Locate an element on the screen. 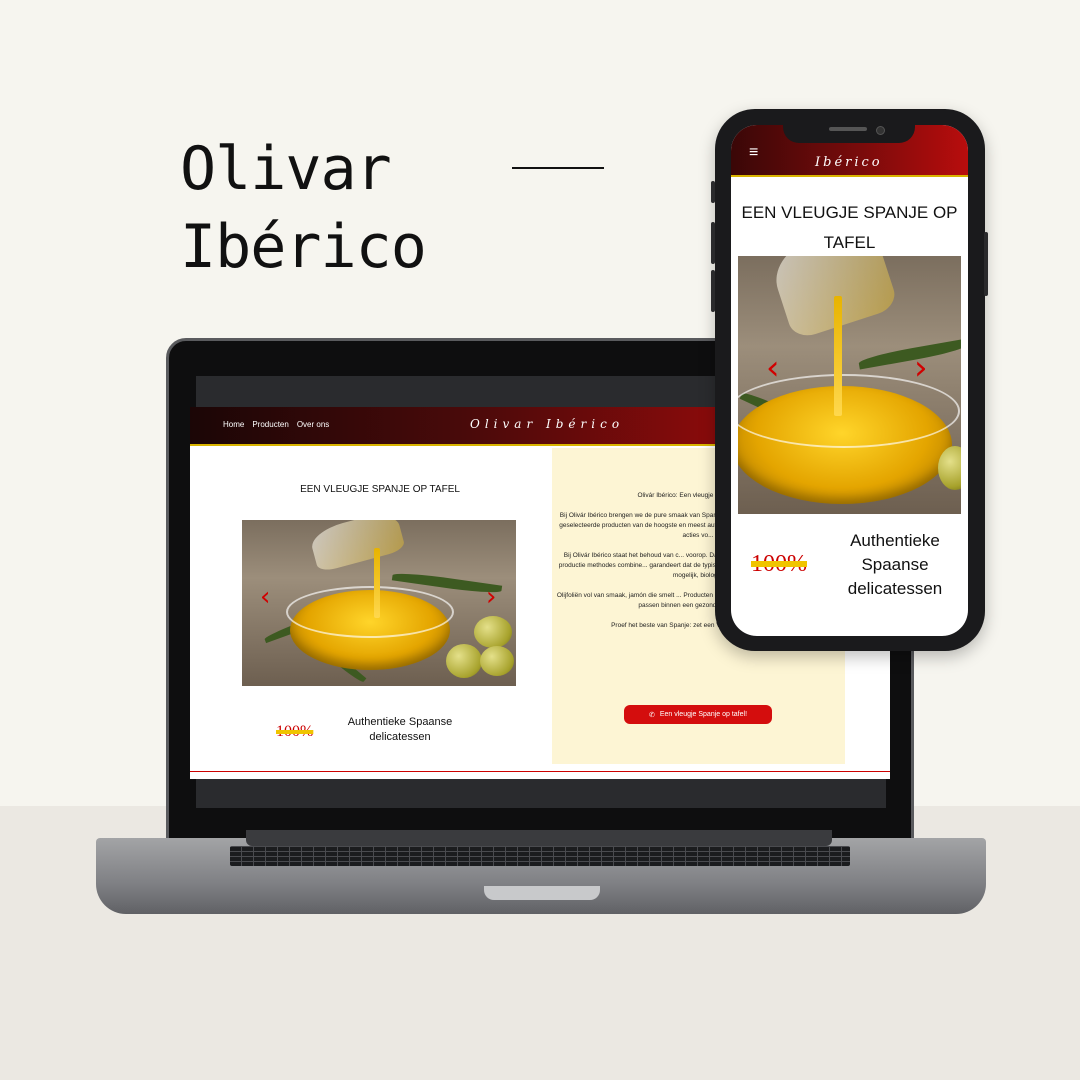  phone-volume-down is located at coordinates (713, 291).